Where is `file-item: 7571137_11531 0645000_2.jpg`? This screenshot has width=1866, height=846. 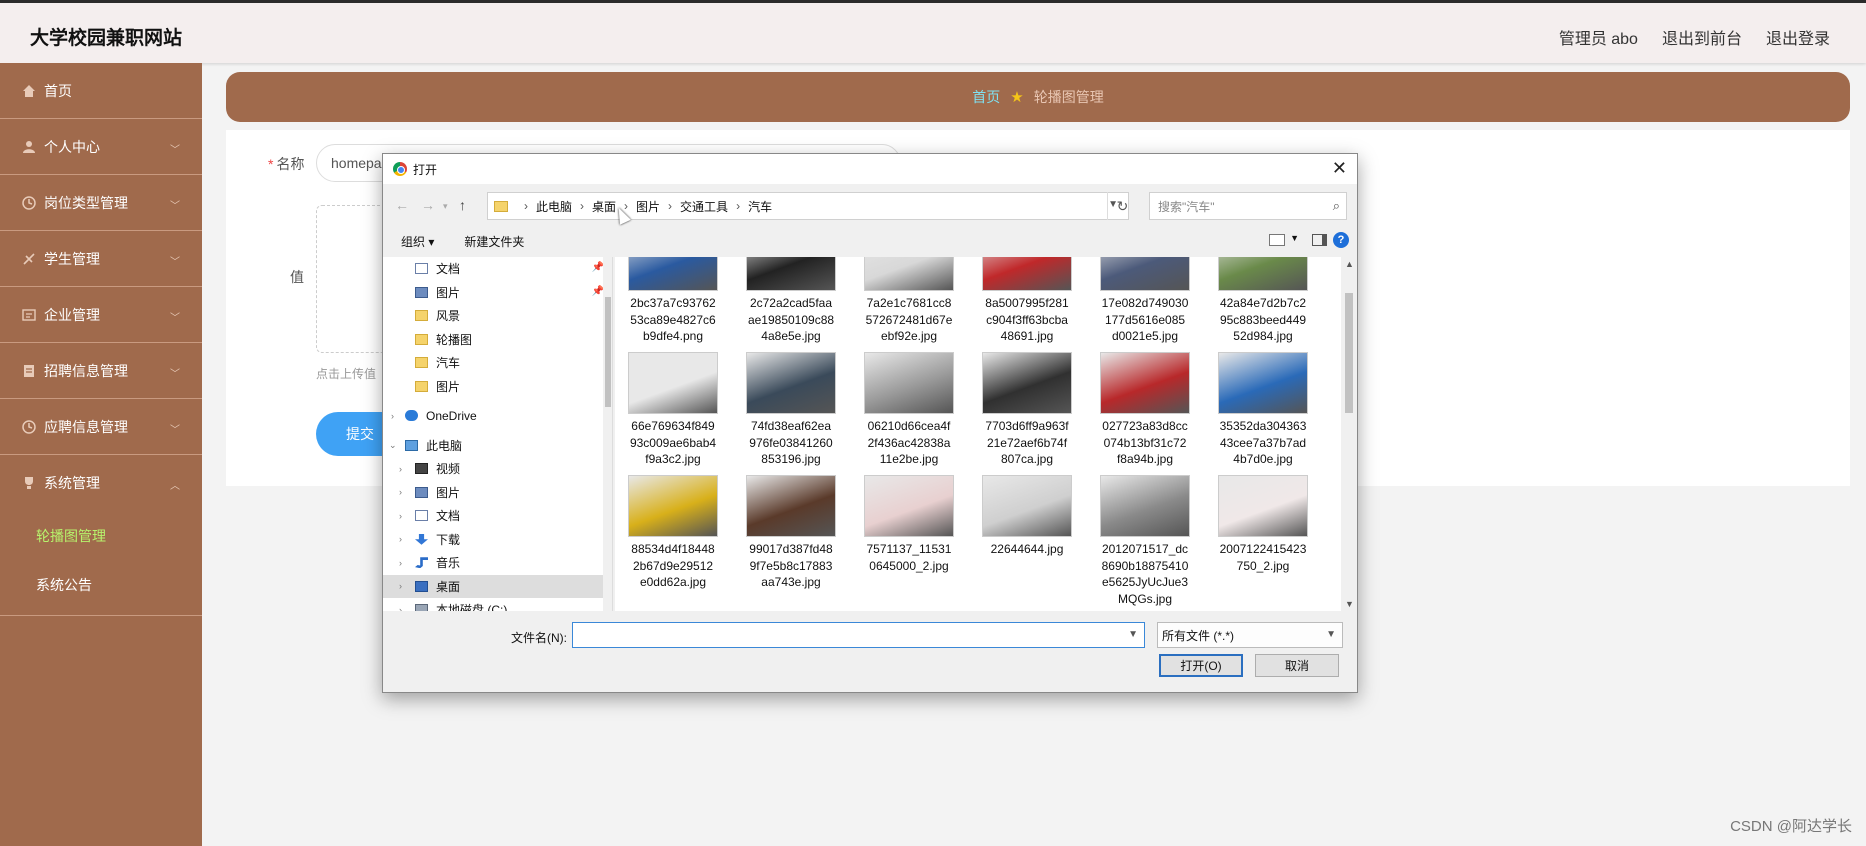 file-item: 7571137_11531 0645000_2.jpg is located at coordinates (909, 524).